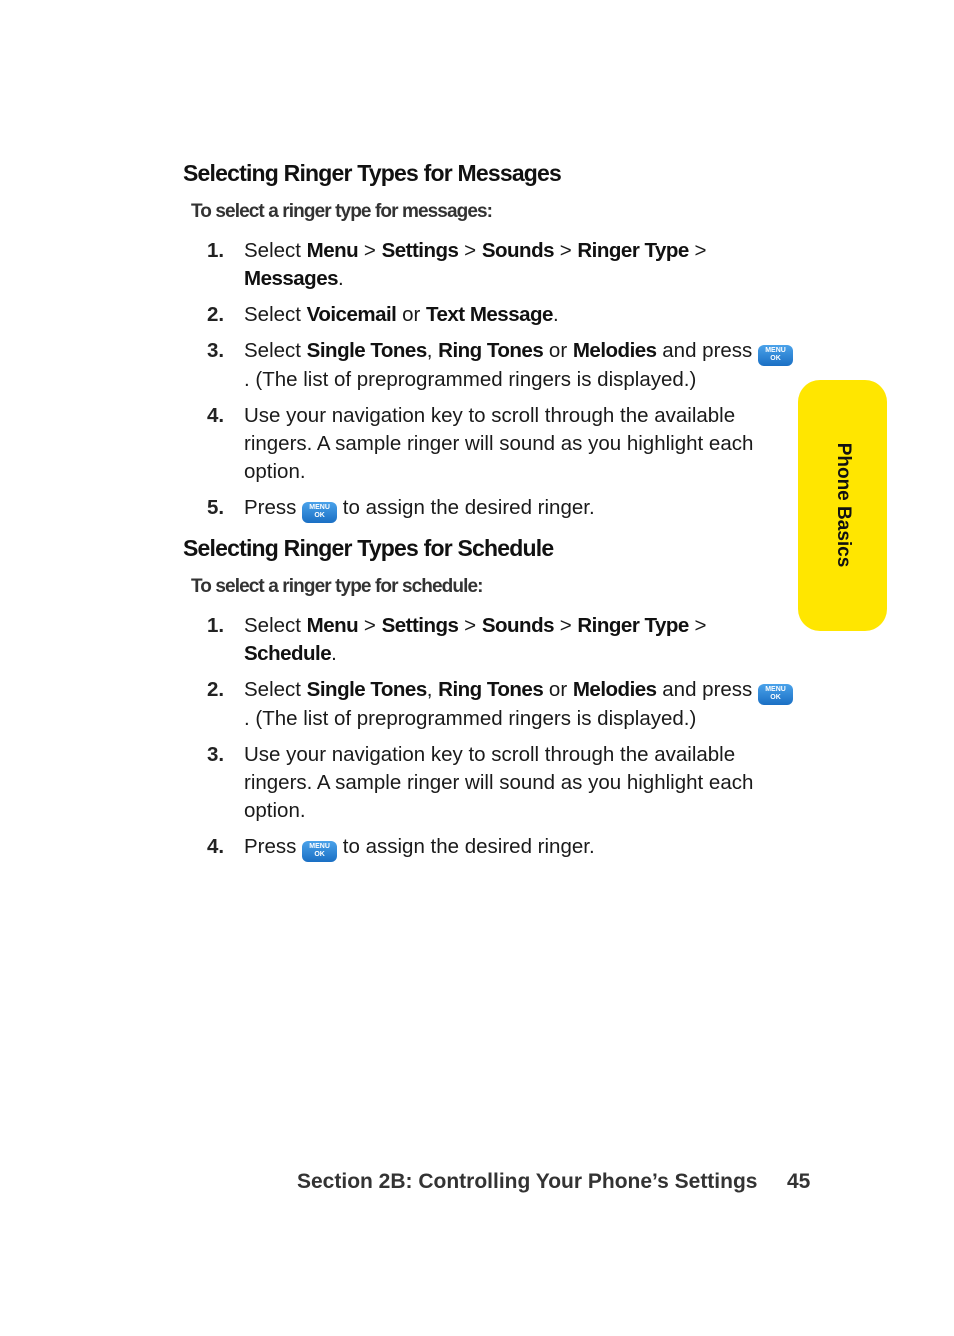 The image size is (954, 1336). What do you see at coordinates (291, 278) in the screenshot?
I see `menu-term: Messages` at bounding box center [291, 278].